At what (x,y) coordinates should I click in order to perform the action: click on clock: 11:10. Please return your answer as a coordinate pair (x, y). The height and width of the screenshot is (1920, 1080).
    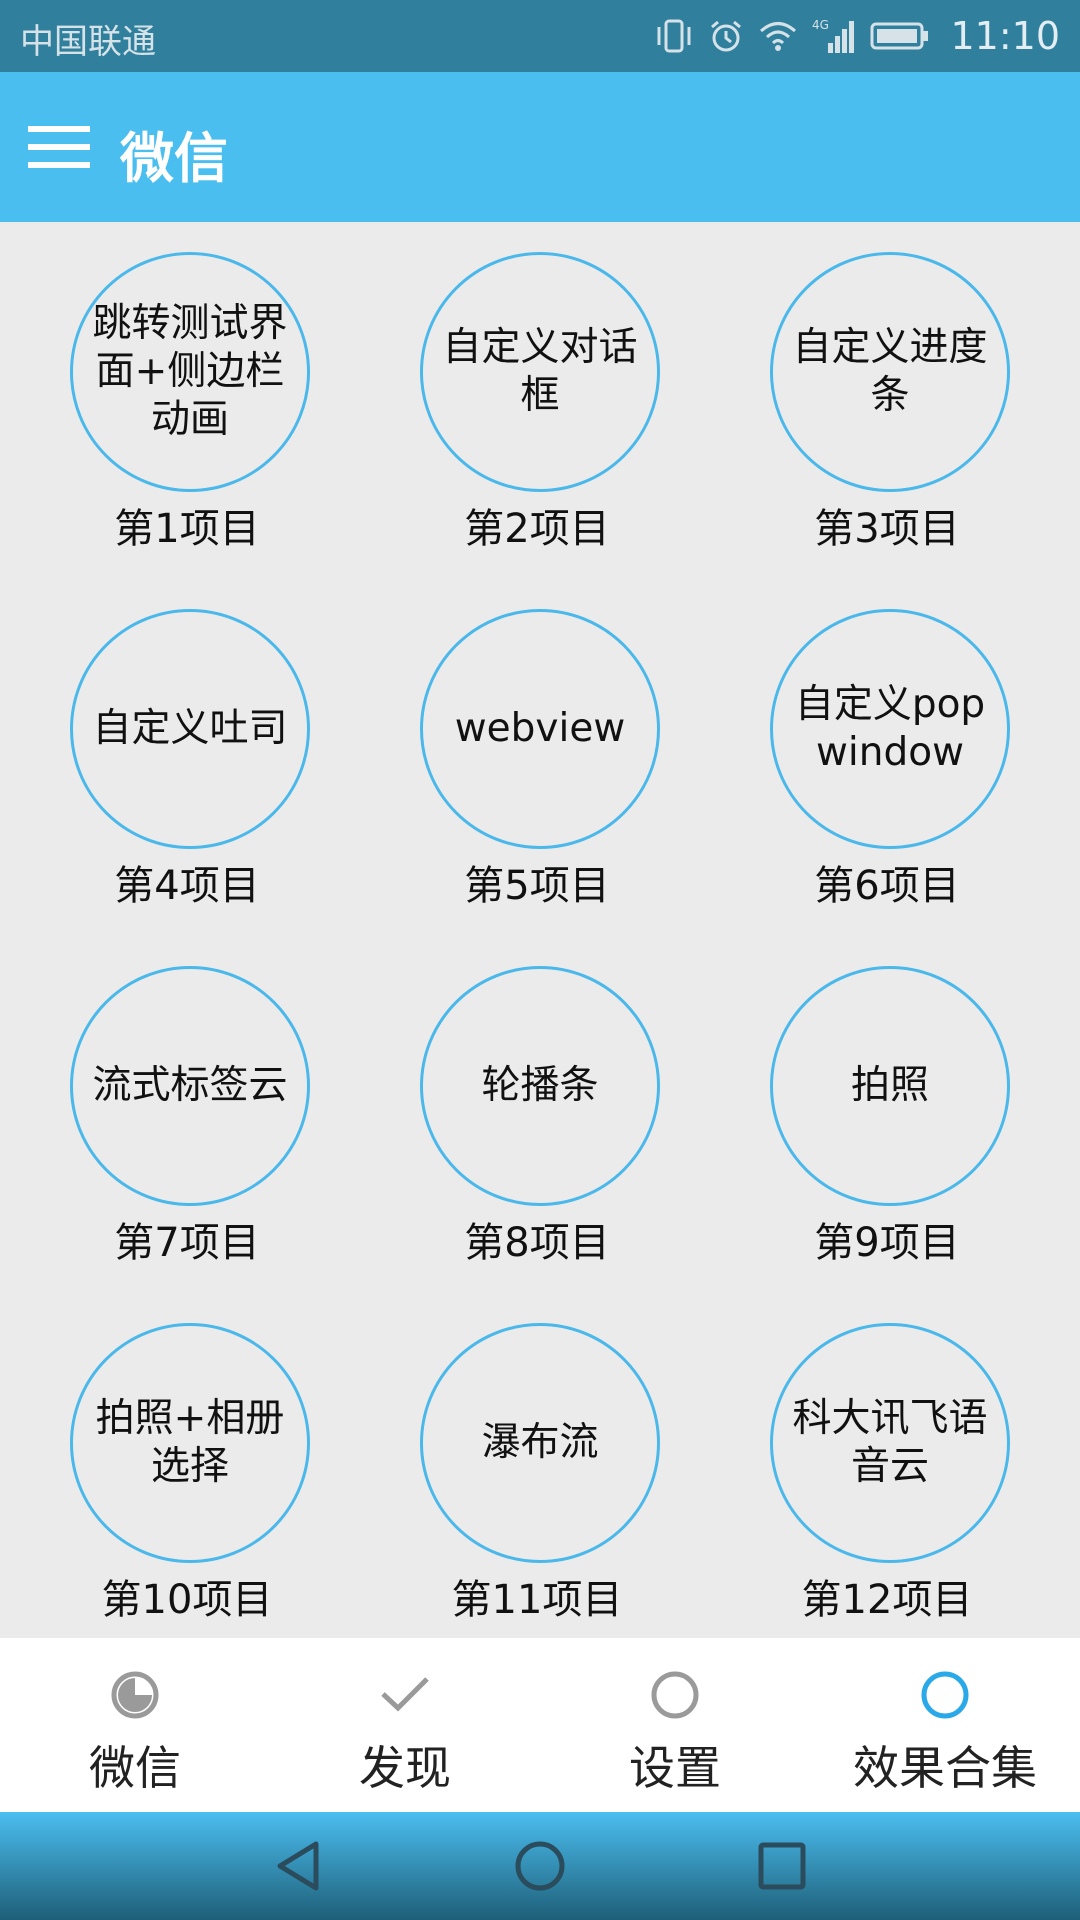
    Looking at the image, I should click on (1005, 36).